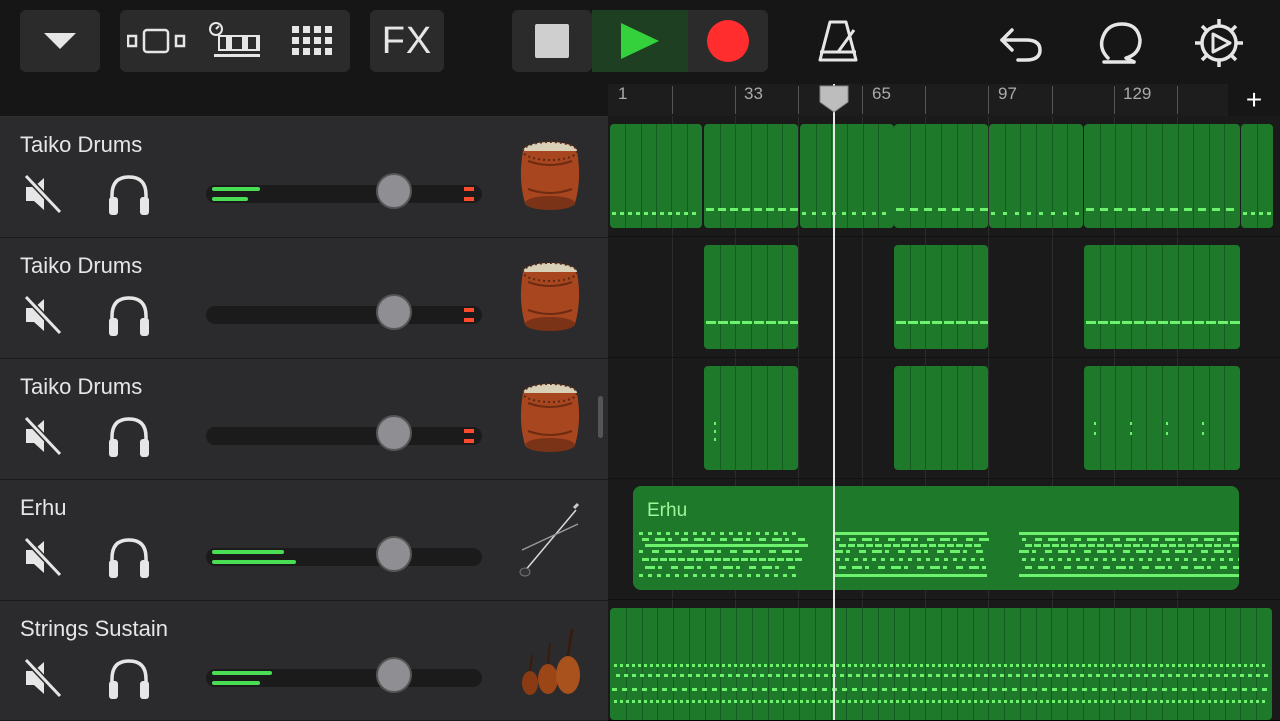 This screenshot has height=721, width=1280. Describe the element at coordinates (1121, 43) in the screenshot. I see `loop-browser-button` at that location.